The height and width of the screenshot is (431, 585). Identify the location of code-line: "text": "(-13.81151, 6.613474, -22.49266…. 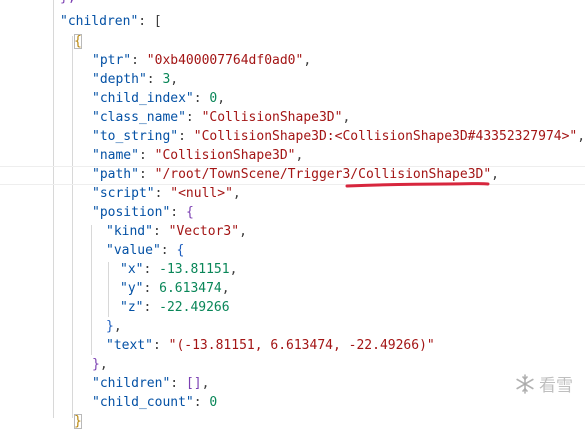
(270, 345).